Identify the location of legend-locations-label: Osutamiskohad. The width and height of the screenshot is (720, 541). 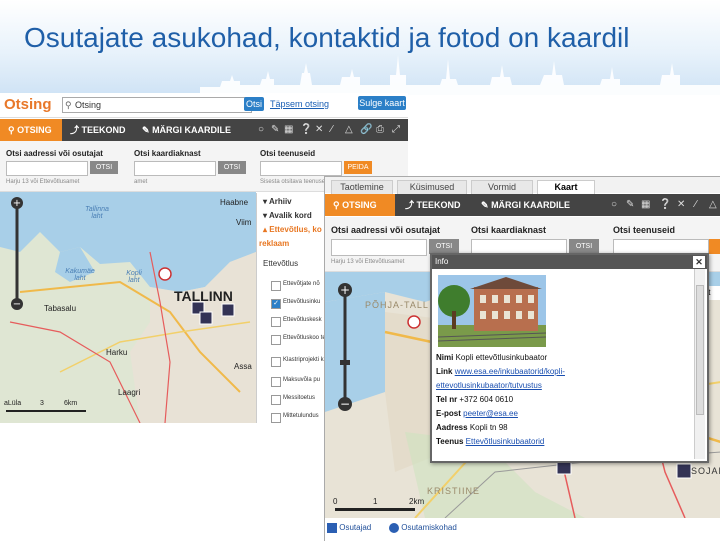
(429, 528).